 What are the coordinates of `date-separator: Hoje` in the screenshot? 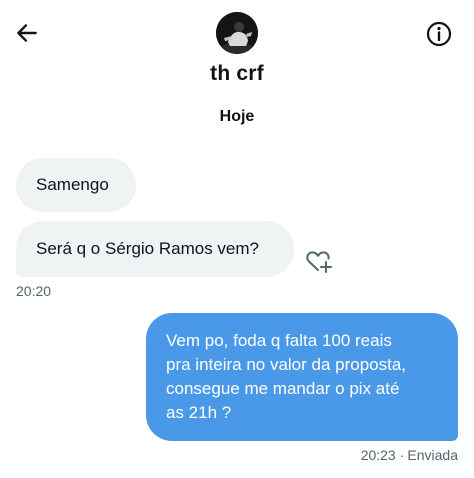 It's located at (237, 116).